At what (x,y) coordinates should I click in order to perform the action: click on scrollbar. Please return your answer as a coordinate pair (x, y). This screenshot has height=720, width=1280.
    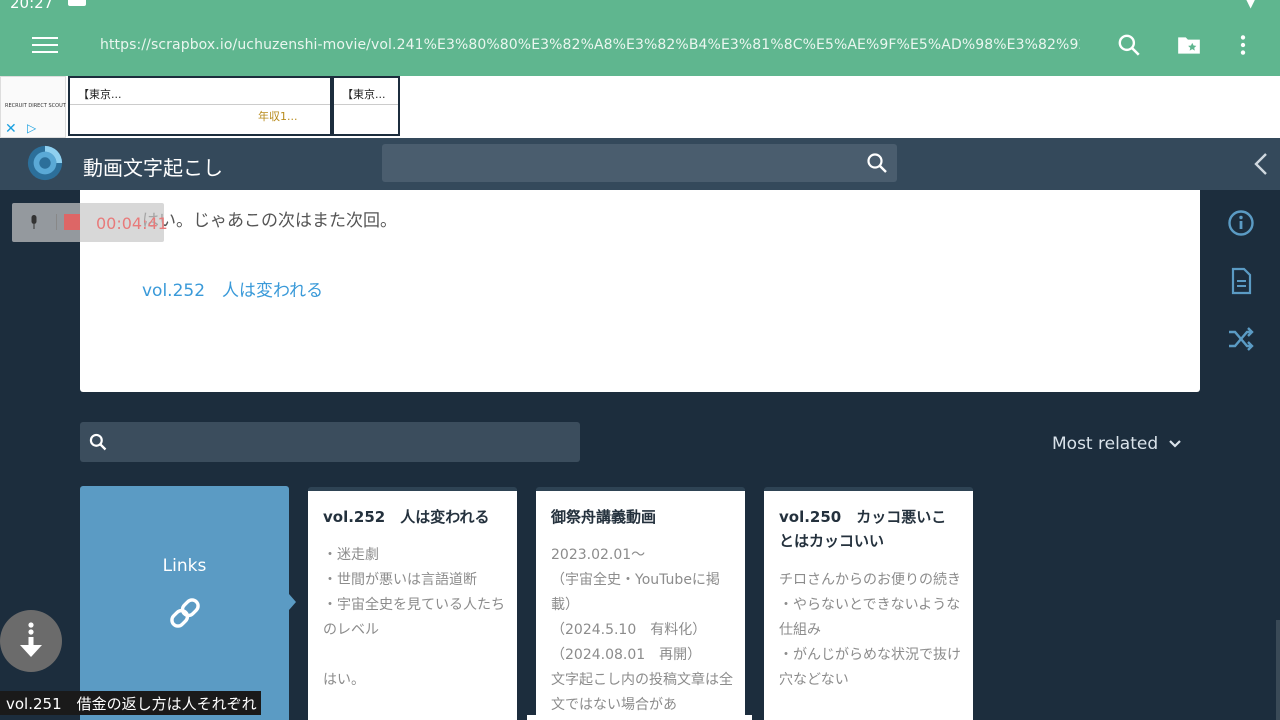
    Looking at the image, I should click on (1278, 670).